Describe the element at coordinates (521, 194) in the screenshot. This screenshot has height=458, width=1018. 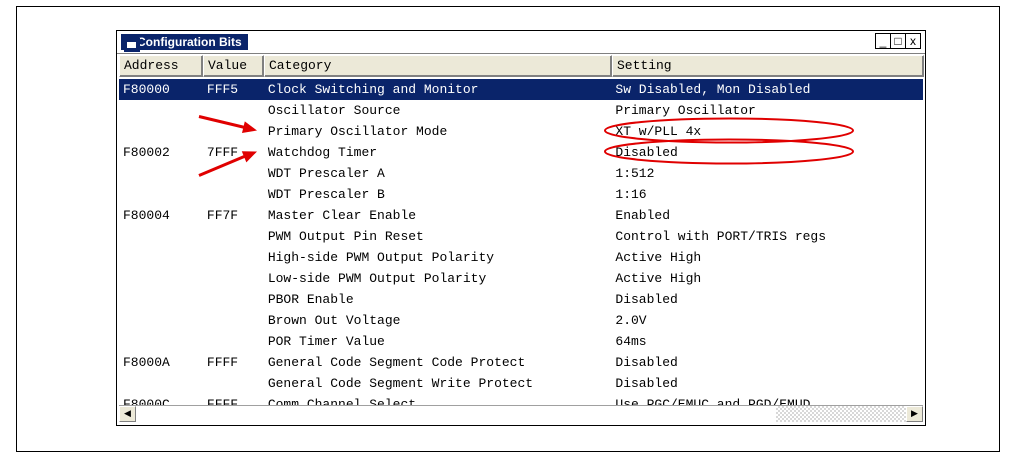
I see `table-row: WDT Prescaler B 1:16` at that location.